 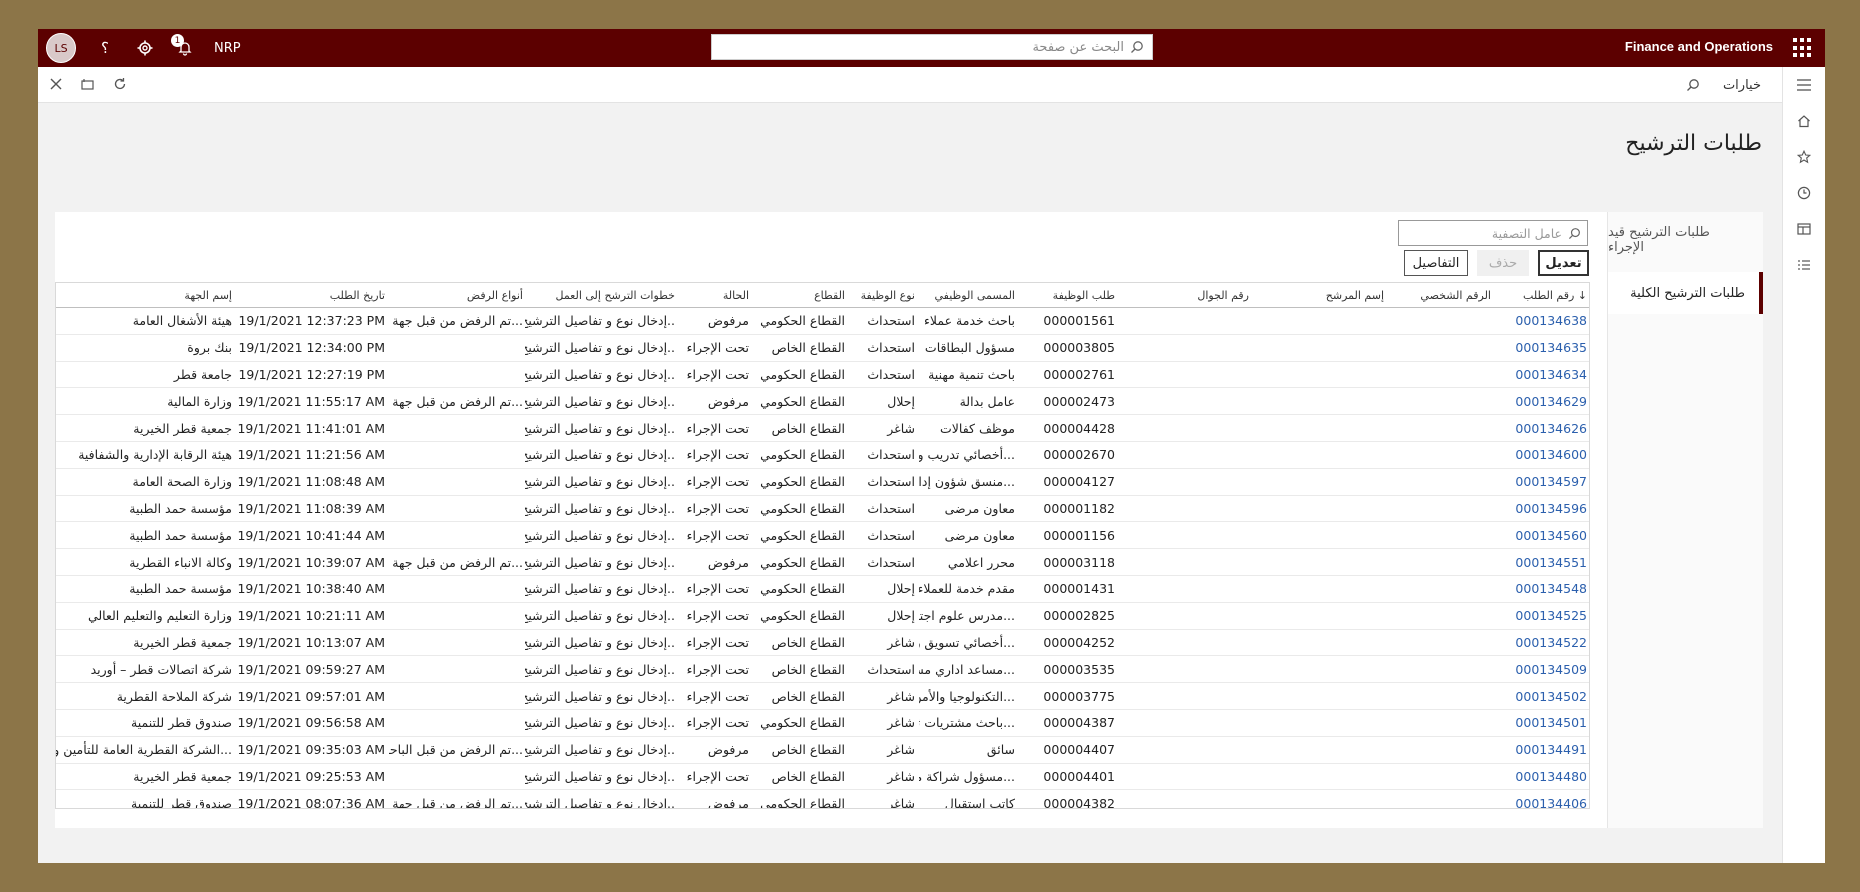 I want to click on column-header-status: الحالة, so click(x=714, y=295).